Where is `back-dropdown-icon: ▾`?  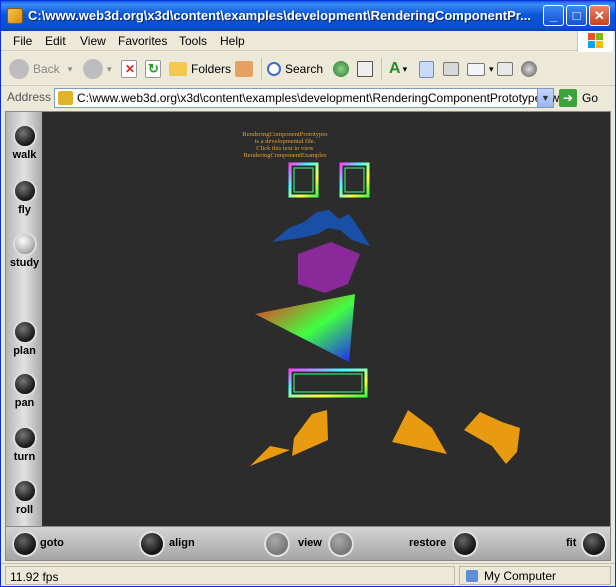
back-dropdown-icon: ▾ is located at coordinates (70, 69).